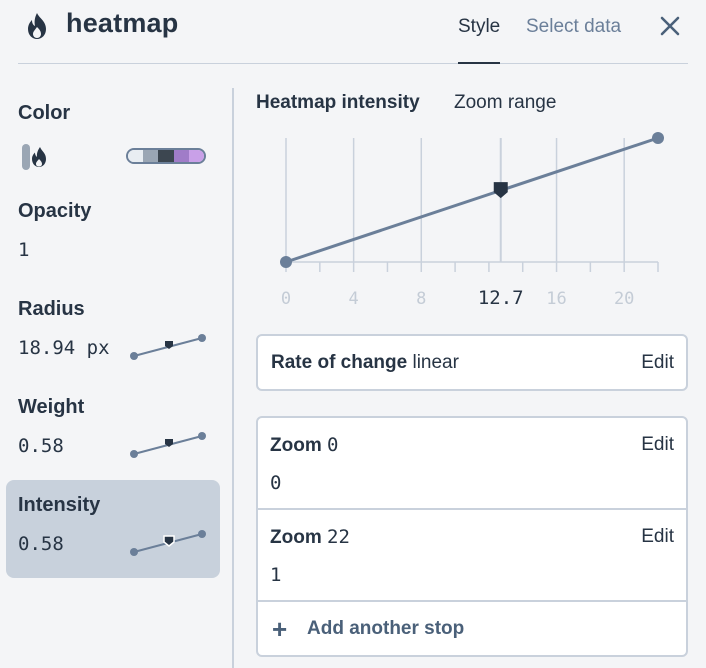 The image size is (706, 668). I want to click on add-stop-label: Add another stop, so click(386, 628).